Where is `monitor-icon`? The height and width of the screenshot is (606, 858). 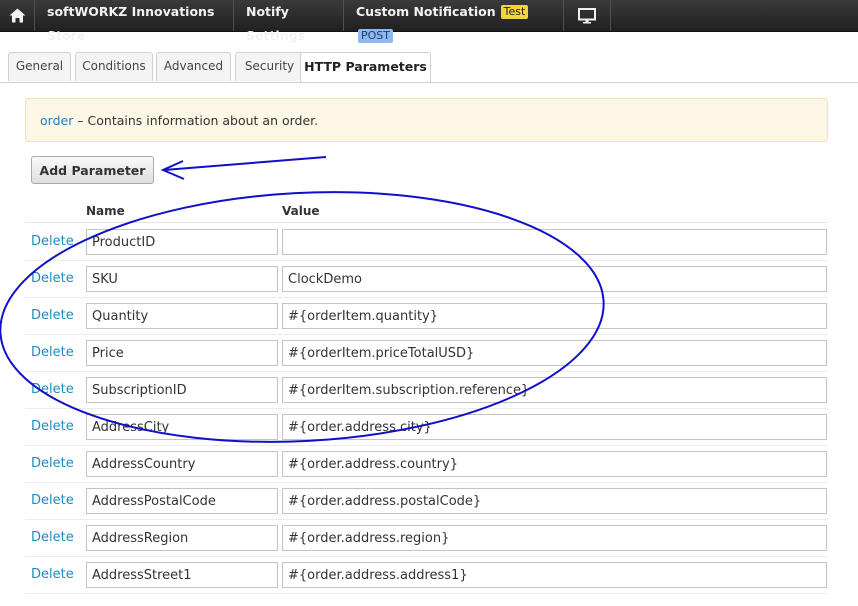
monitor-icon is located at coordinates (587, 15).